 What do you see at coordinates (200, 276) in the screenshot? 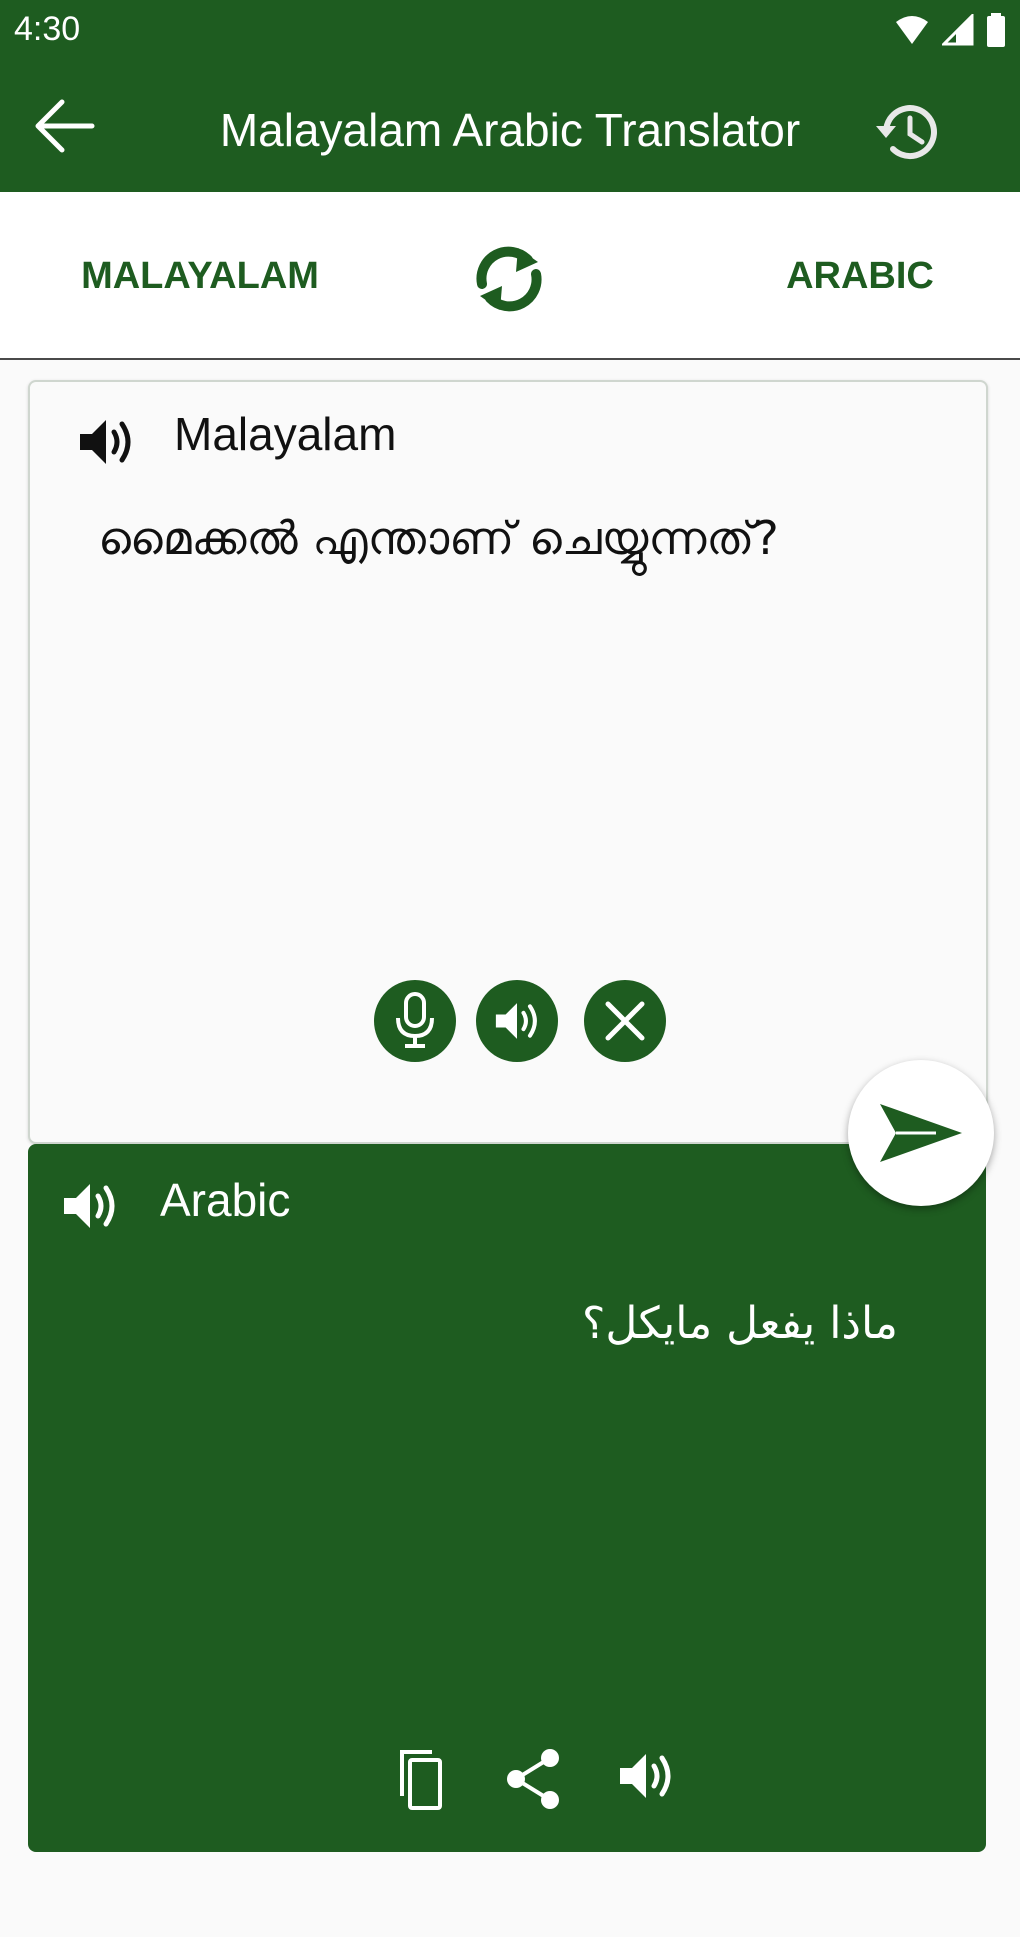
I see `source-language-button: MALAYALAM` at bounding box center [200, 276].